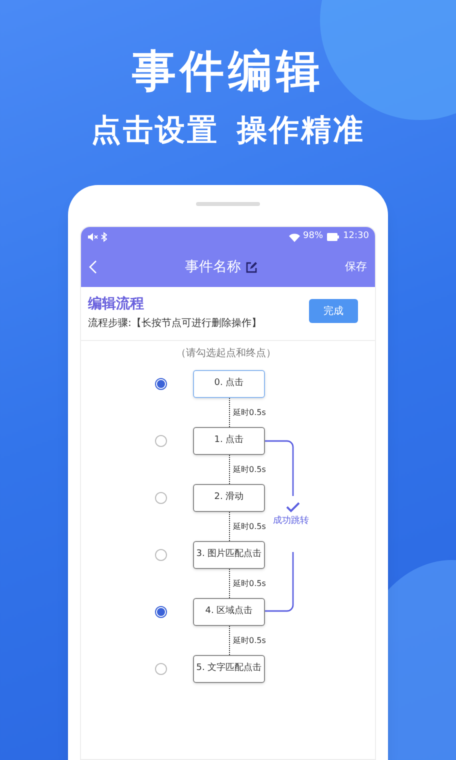 This screenshot has width=456, height=760. What do you see at coordinates (175, 323) in the screenshot?
I see `instructions-text: 流程步骤:【长按节点可进行删除操作】` at bounding box center [175, 323].